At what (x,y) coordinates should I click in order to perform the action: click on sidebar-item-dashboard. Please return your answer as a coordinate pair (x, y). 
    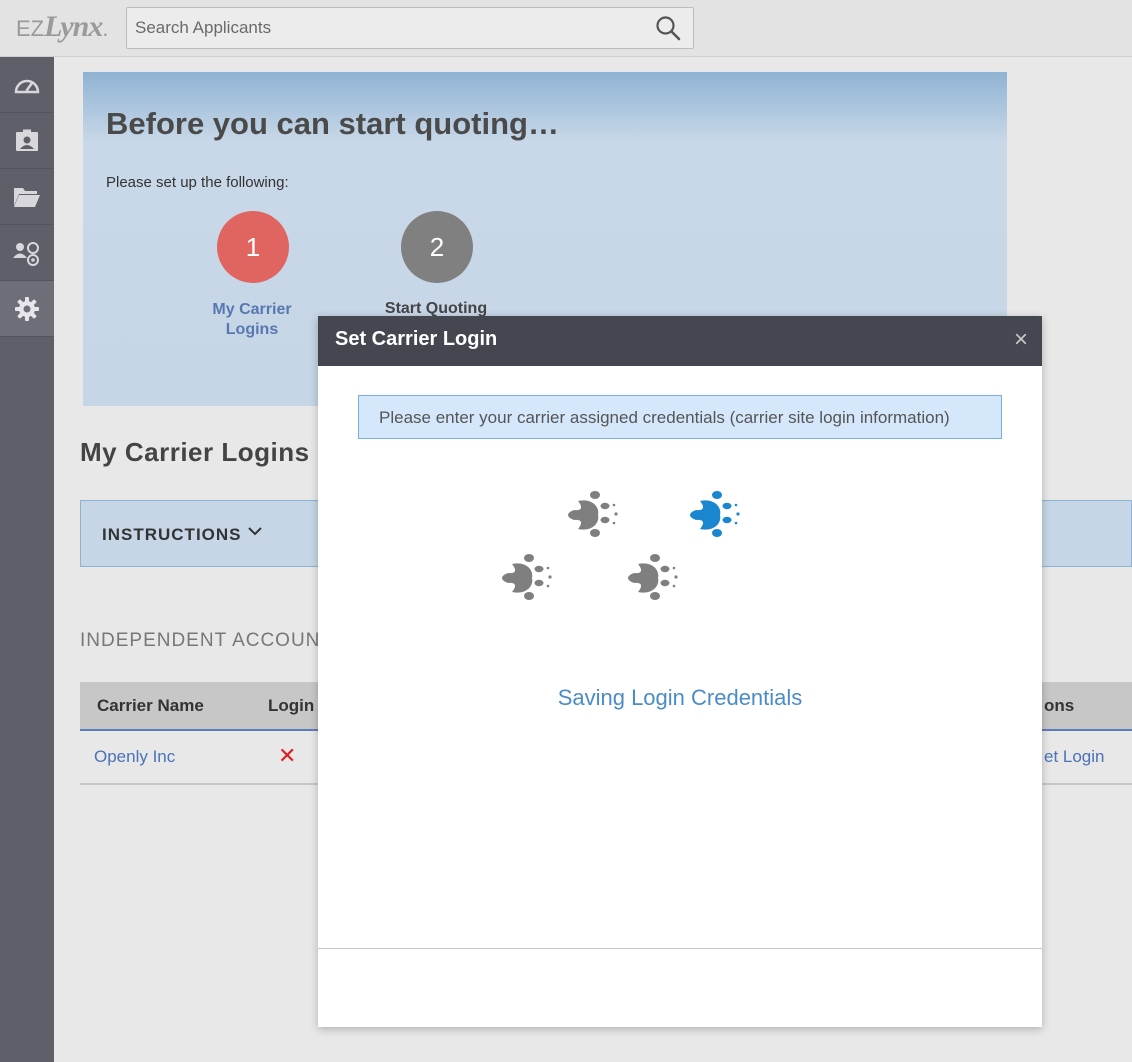
    Looking at the image, I should click on (27, 85).